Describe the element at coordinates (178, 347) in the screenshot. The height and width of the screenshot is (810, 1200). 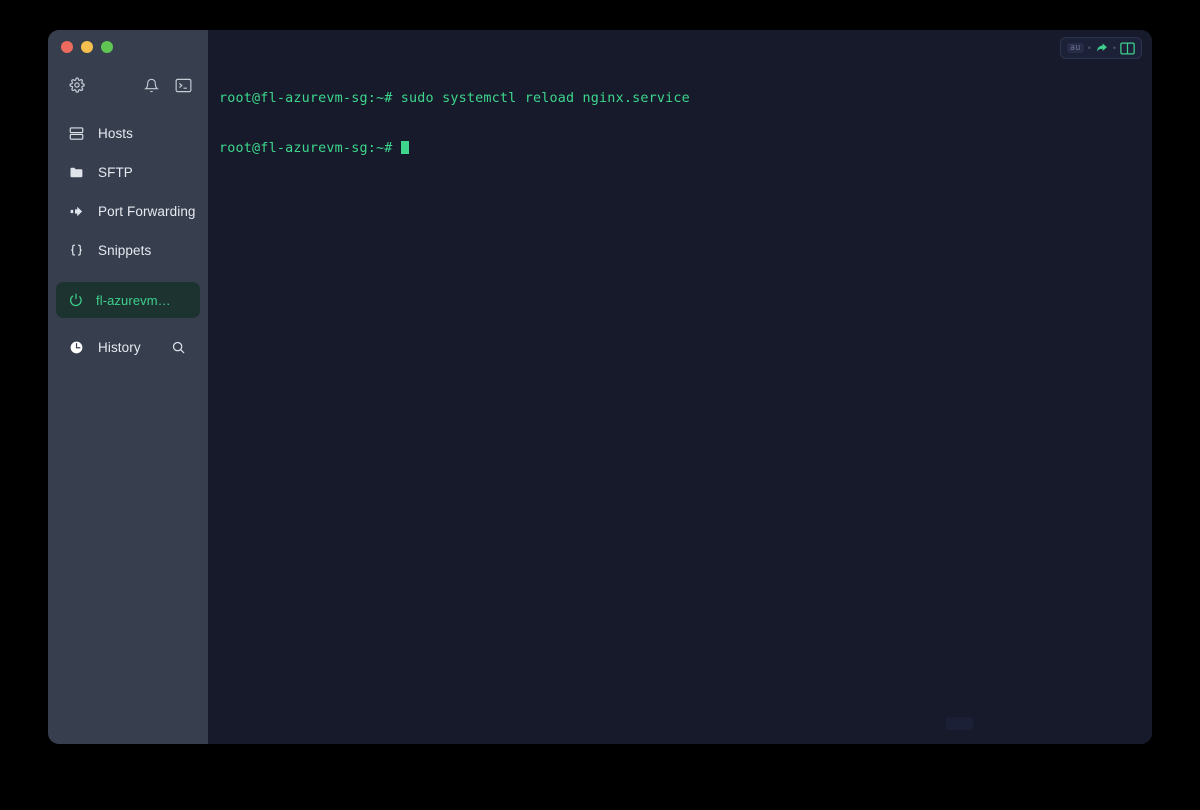
I see `search-icon` at that location.